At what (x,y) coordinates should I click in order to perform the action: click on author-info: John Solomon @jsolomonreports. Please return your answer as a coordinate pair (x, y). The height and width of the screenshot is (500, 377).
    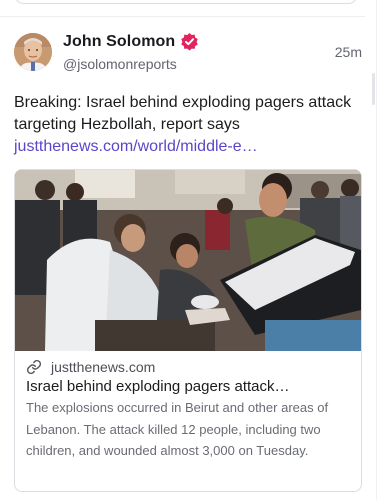
    Looking at the image, I should click on (131, 52).